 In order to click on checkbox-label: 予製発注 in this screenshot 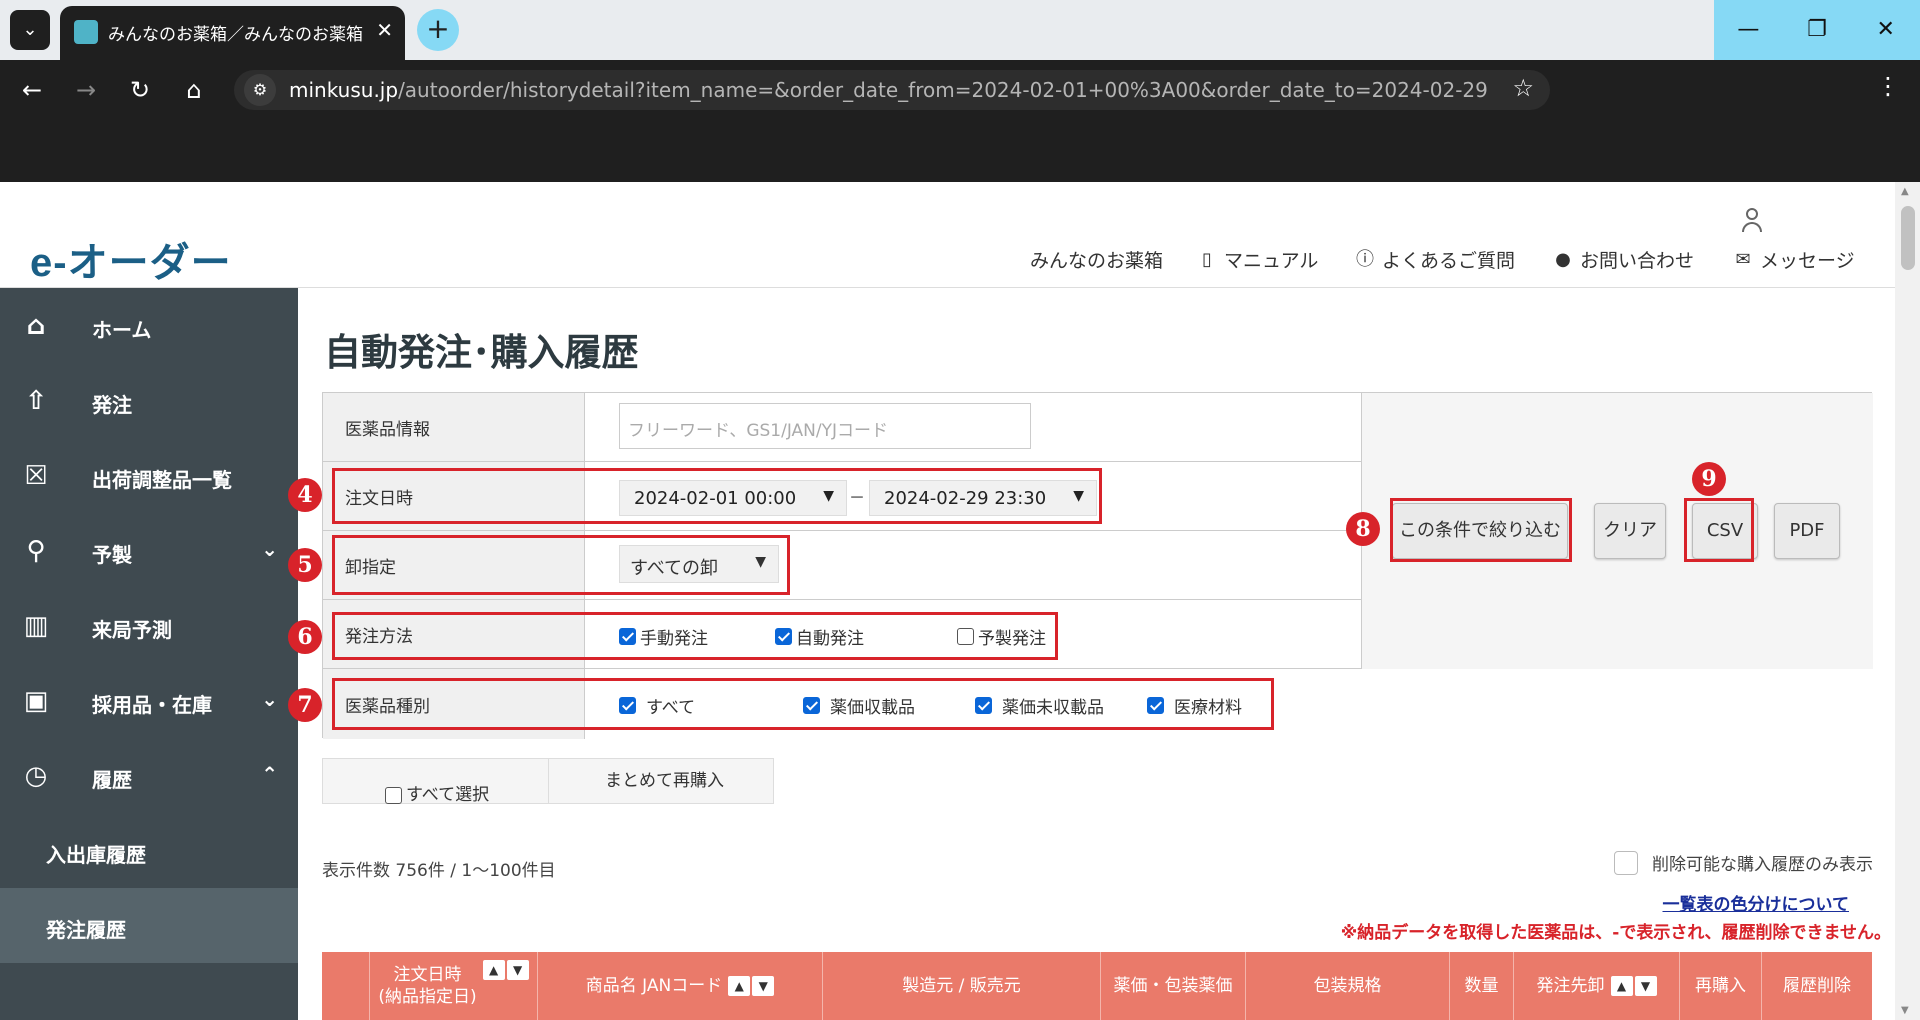, I will do `click(1012, 639)`.